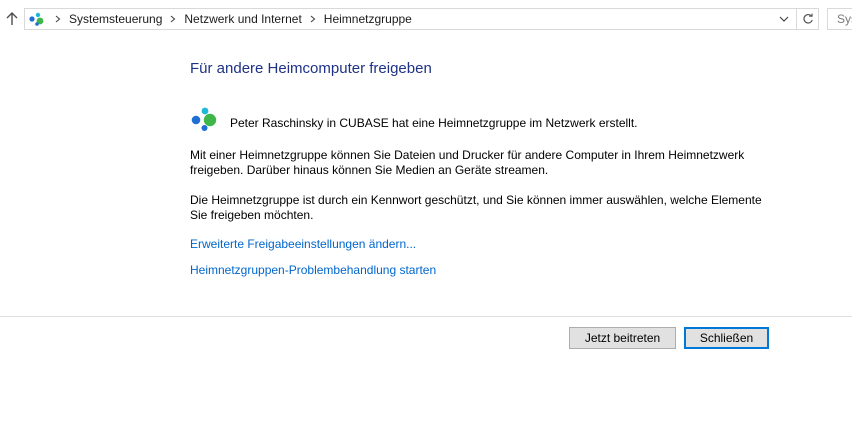 This screenshot has height=428, width=852. What do you see at coordinates (311, 68) in the screenshot?
I see `page-title: Für andere Heimcomputer freigeben` at bounding box center [311, 68].